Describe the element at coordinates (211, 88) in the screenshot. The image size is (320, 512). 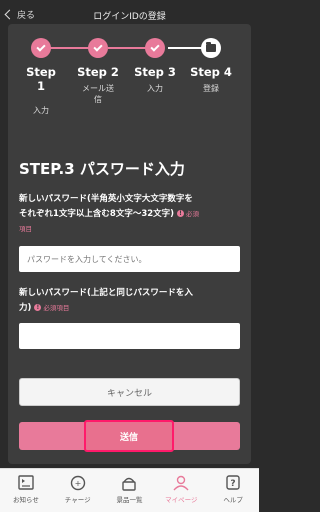
I see `step-4-sub: 登録` at that location.